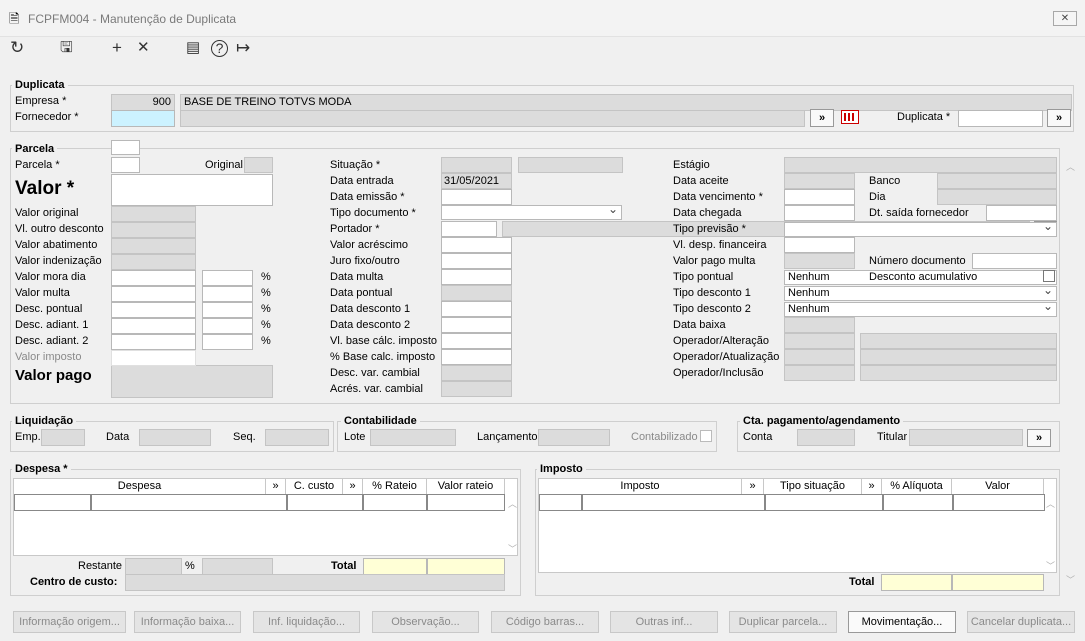 The height and width of the screenshot is (641, 1085). Describe the element at coordinates (17, 48) in the screenshot. I see `refresh-icon: ↻` at that location.